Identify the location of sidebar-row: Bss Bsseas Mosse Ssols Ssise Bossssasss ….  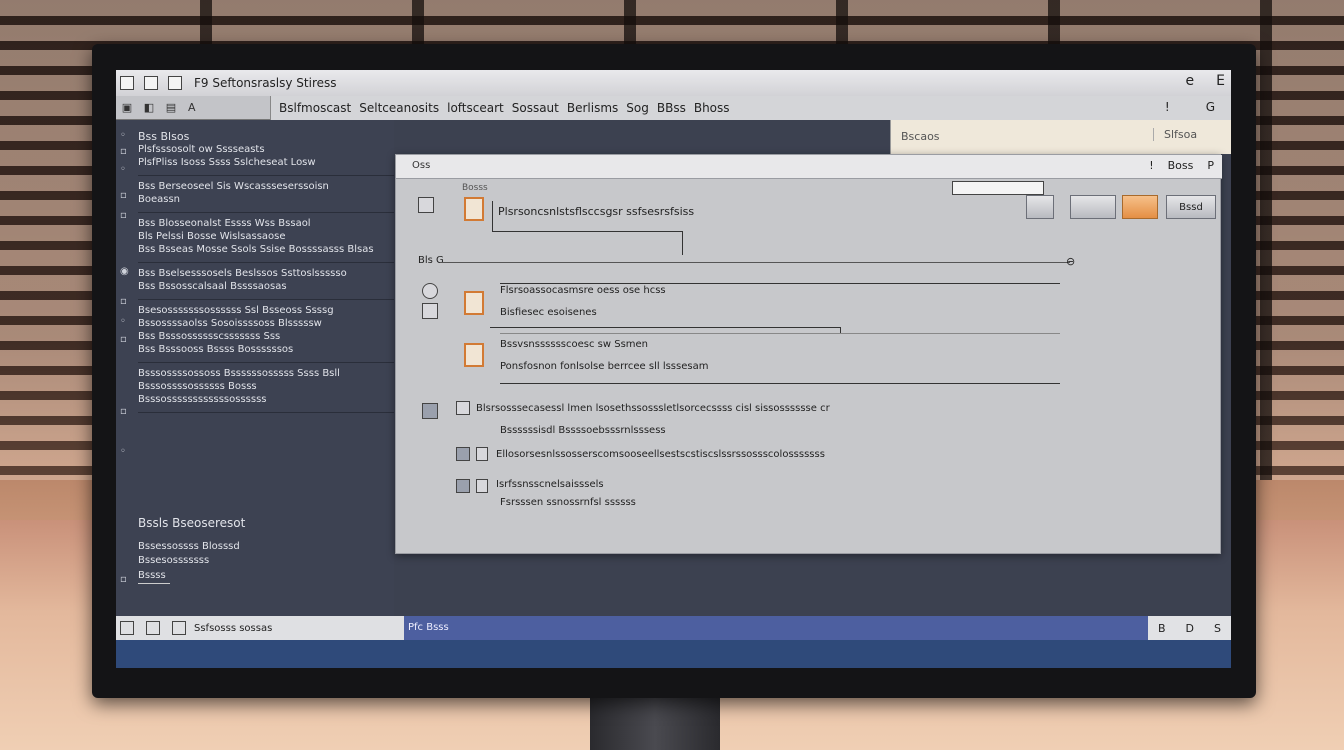
(256, 249).